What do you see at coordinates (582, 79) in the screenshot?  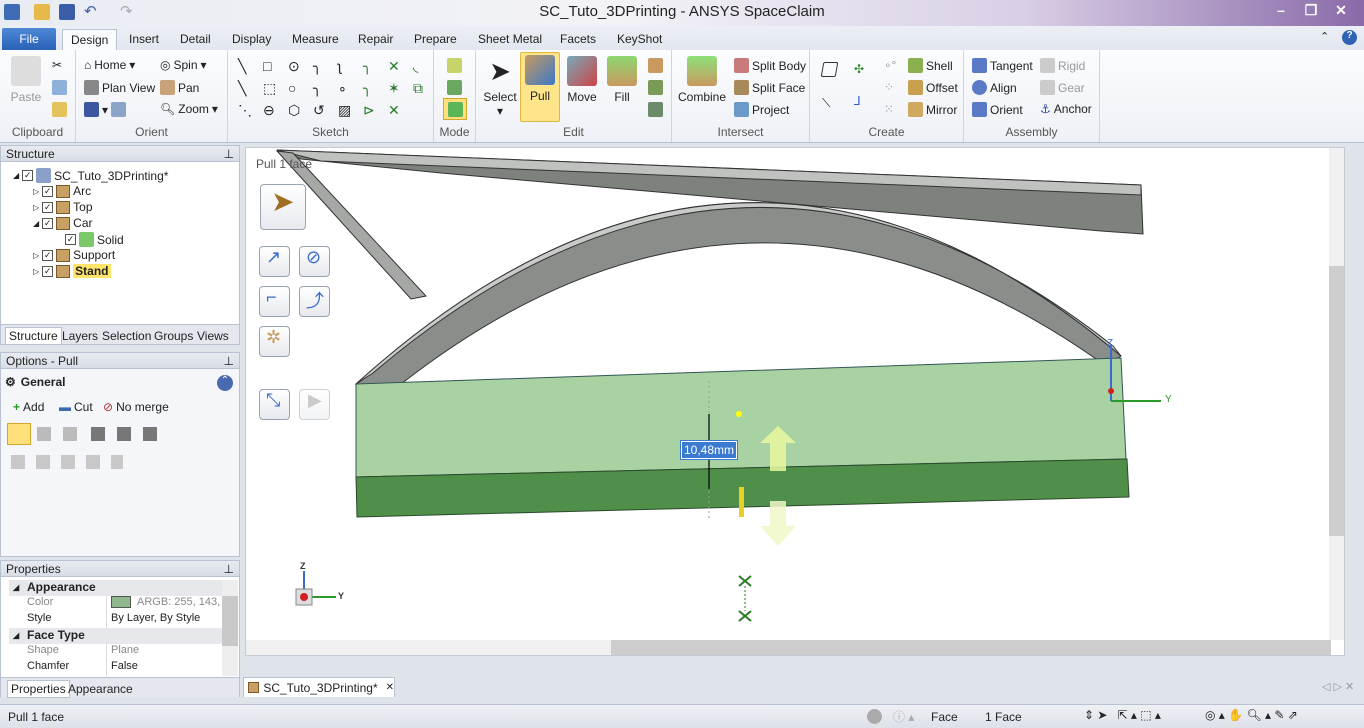 I see `move-button: Move` at bounding box center [582, 79].